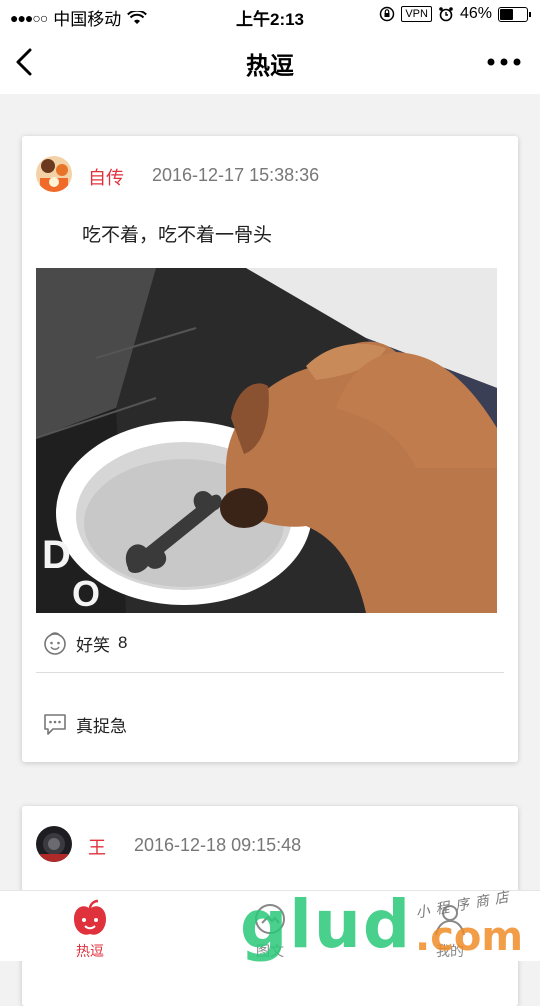 This screenshot has width=540, height=1006. I want to click on post-text: 吃不着，吃不着一骨头, so click(177, 235).